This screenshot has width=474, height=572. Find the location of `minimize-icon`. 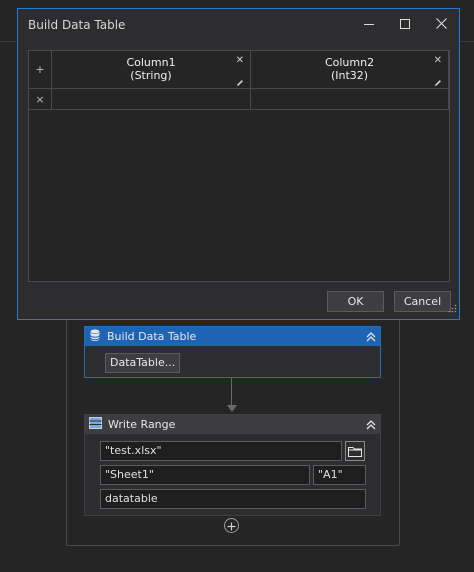

minimize-icon is located at coordinates (369, 25).